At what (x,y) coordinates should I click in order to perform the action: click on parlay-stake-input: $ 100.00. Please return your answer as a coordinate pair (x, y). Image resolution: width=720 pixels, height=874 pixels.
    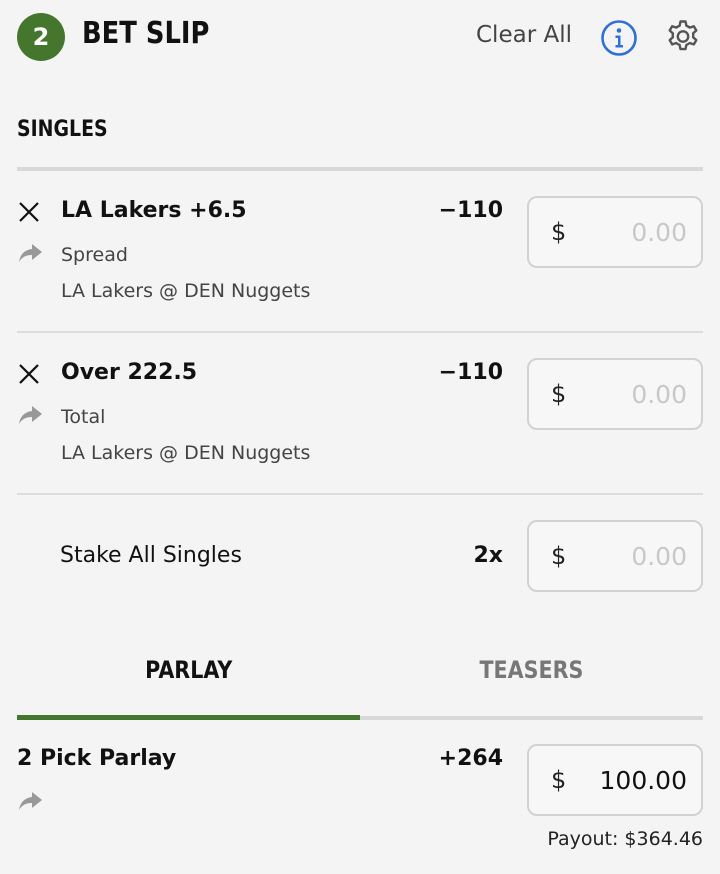
    Looking at the image, I should click on (615, 780).